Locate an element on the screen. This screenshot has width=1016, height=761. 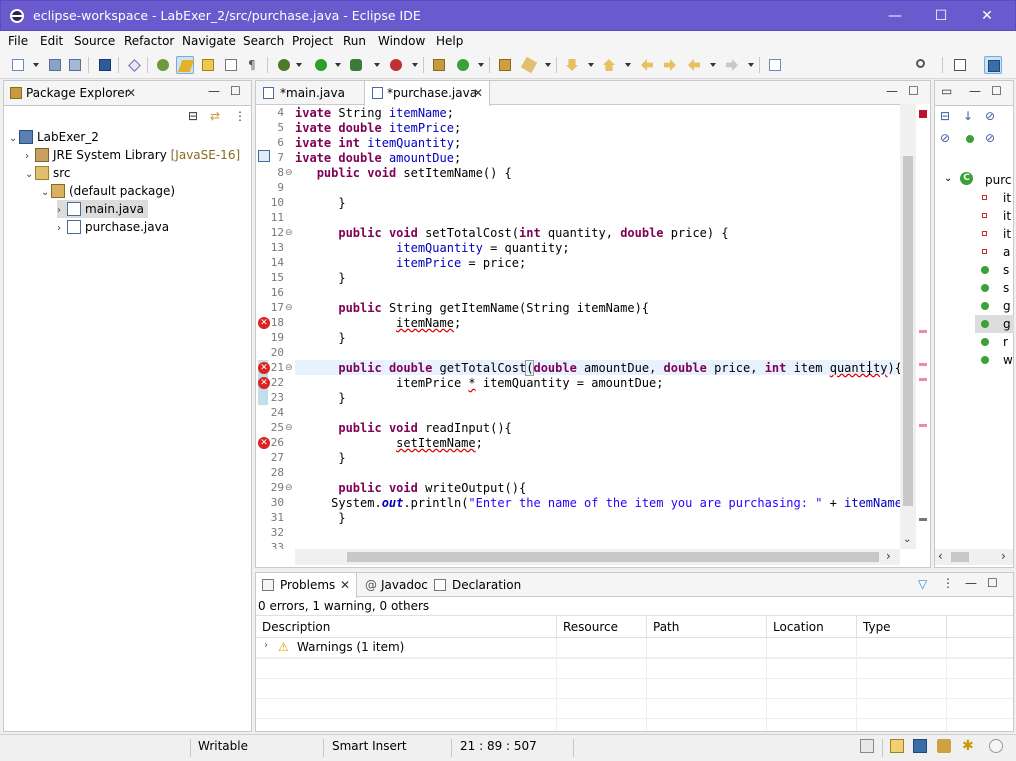
outline-class: purc is located at coordinates (1000, 180).